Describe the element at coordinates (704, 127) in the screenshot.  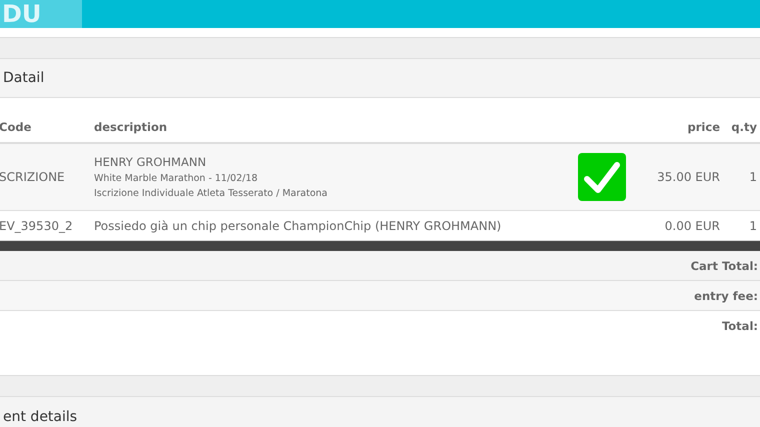
I see `column-header: price` at that location.